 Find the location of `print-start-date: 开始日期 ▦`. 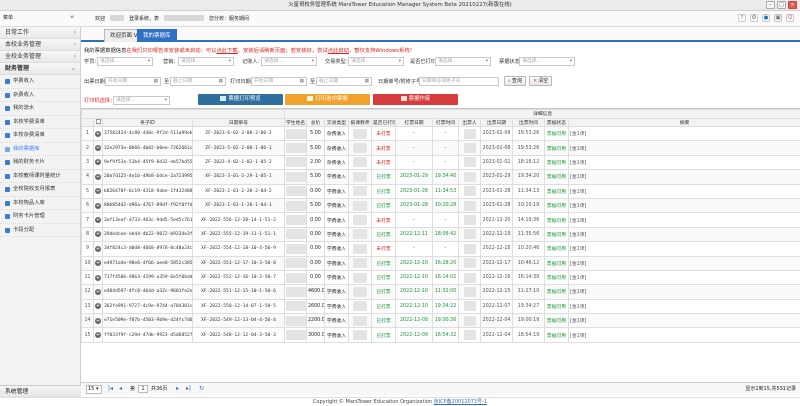

print-start-date: 开始日期 ▦ is located at coordinates (279, 81).